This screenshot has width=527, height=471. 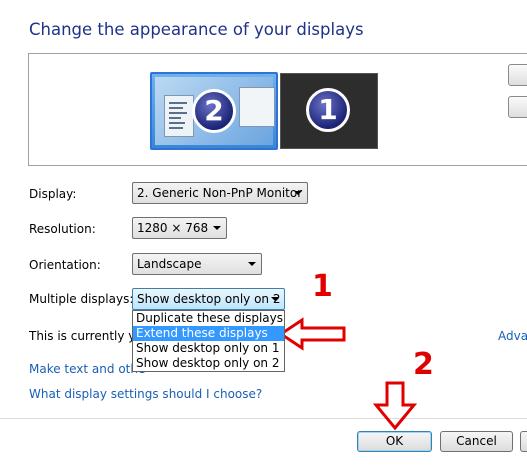 I want to click on display-select: 2. Generic Non-PnP Monitor, so click(x=220, y=193).